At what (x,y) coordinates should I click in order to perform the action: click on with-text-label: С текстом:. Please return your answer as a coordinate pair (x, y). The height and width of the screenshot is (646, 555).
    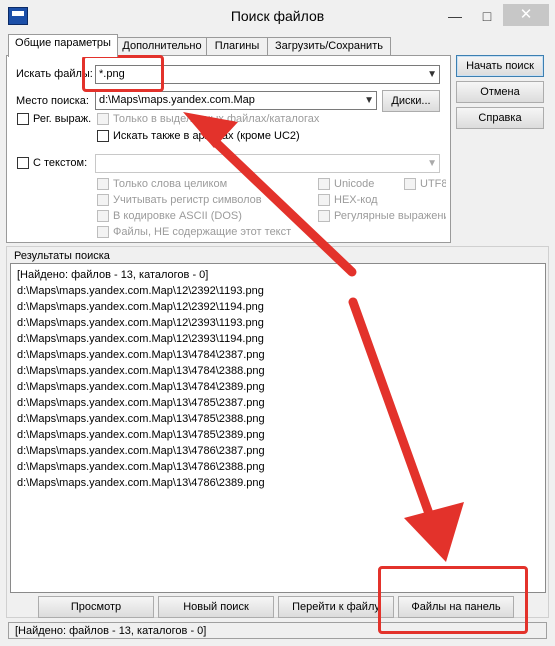
    Looking at the image, I should click on (60, 163).